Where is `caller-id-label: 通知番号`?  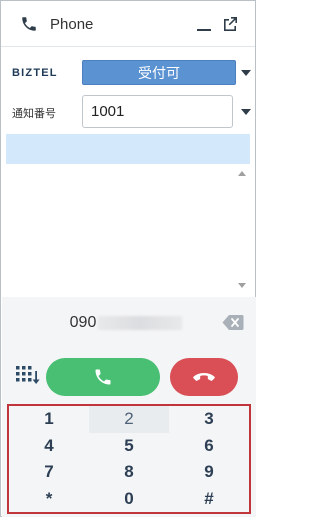
caller-id-label: 通知番号 is located at coordinates (34, 114).